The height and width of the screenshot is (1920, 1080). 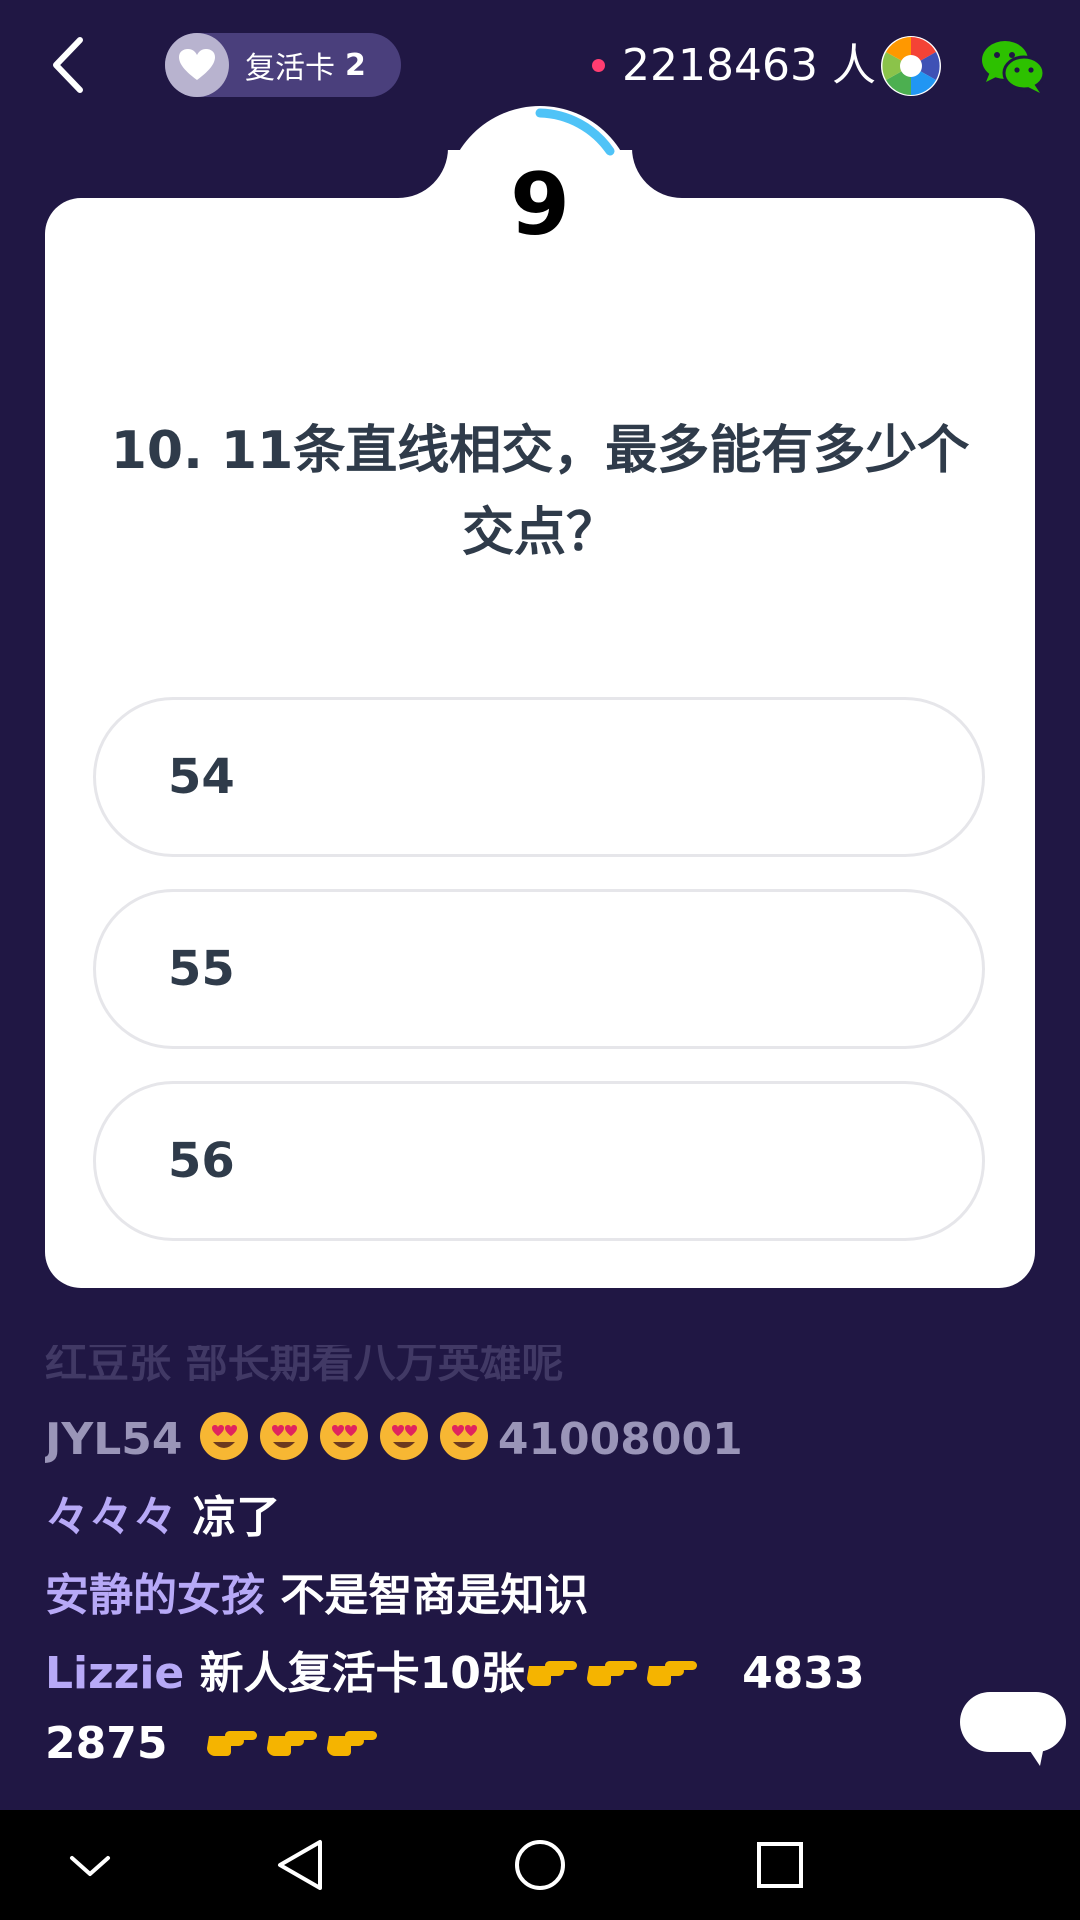 I want to click on revive-card-badge: 复活卡 2, so click(x=283, y=65).